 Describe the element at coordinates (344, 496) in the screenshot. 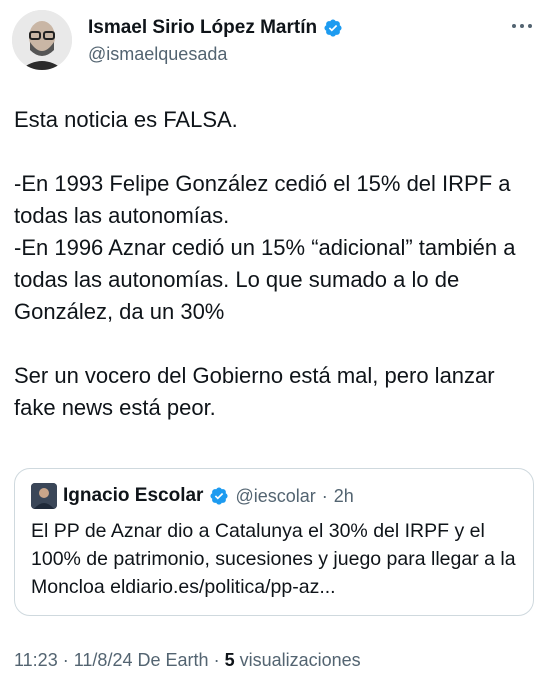

I see `quoted-time: 2h` at that location.